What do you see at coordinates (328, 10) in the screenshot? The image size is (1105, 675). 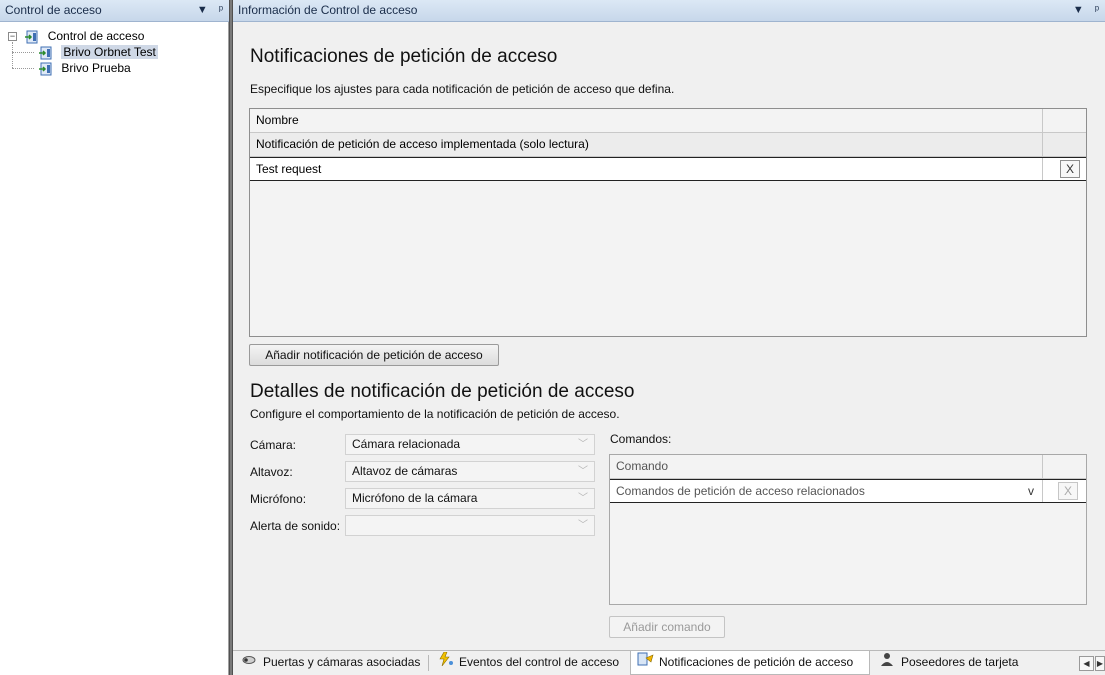 I see `right-pane-title: Información de Control de acceso` at bounding box center [328, 10].